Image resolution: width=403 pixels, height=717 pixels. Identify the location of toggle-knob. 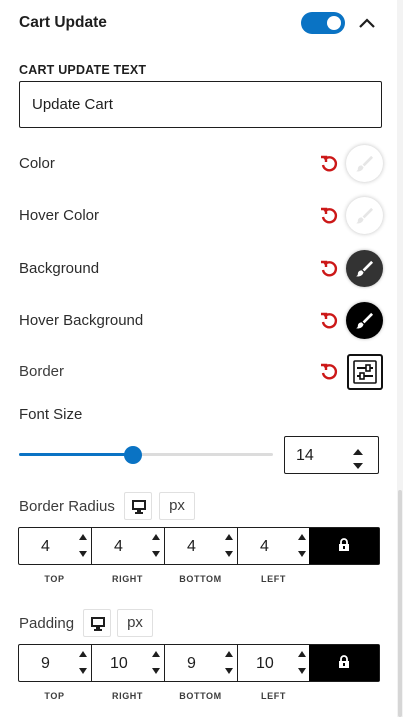
(334, 23).